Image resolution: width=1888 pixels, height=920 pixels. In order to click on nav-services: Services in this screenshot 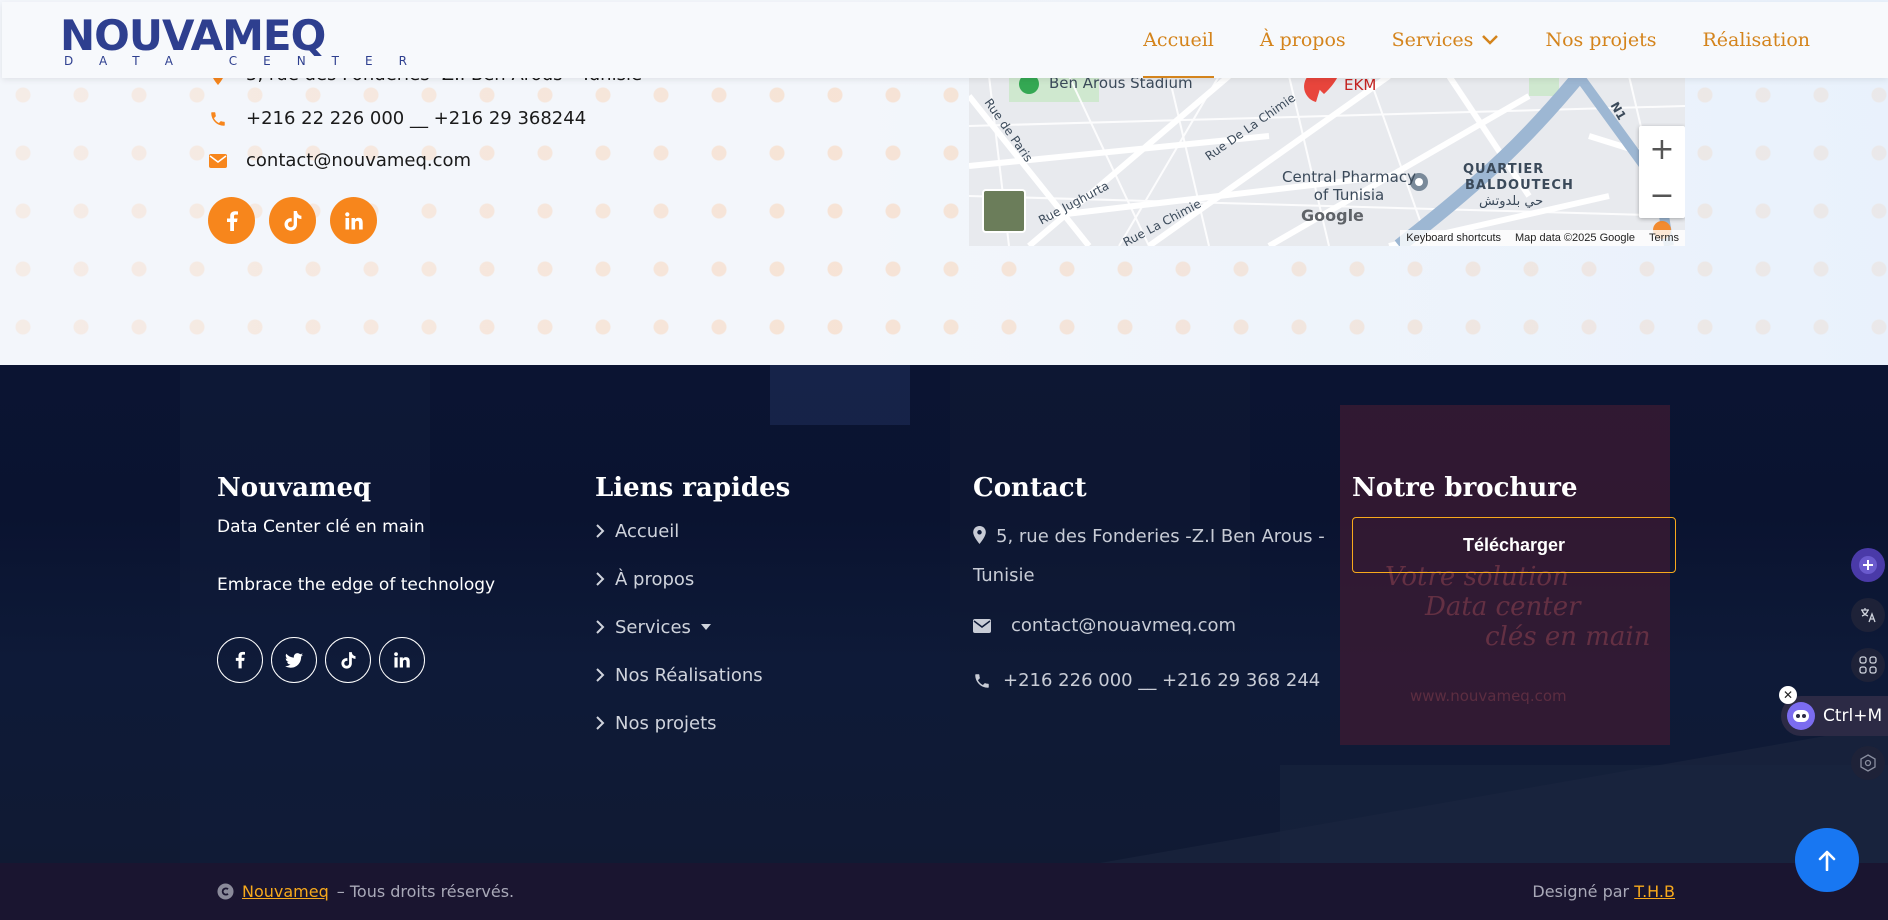, I will do `click(1446, 40)`.